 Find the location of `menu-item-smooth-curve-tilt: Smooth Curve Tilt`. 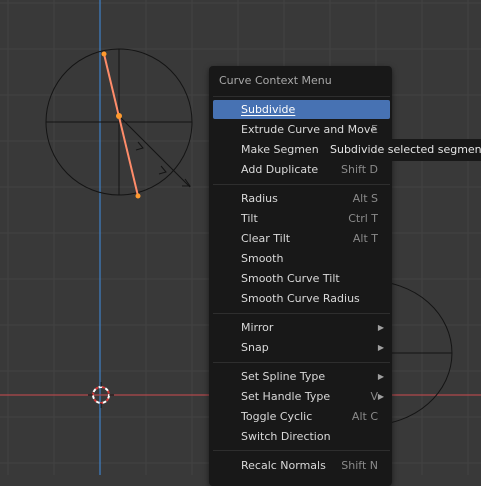

menu-item-smooth-curve-tilt: Smooth Curve Tilt is located at coordinates (301, 278).